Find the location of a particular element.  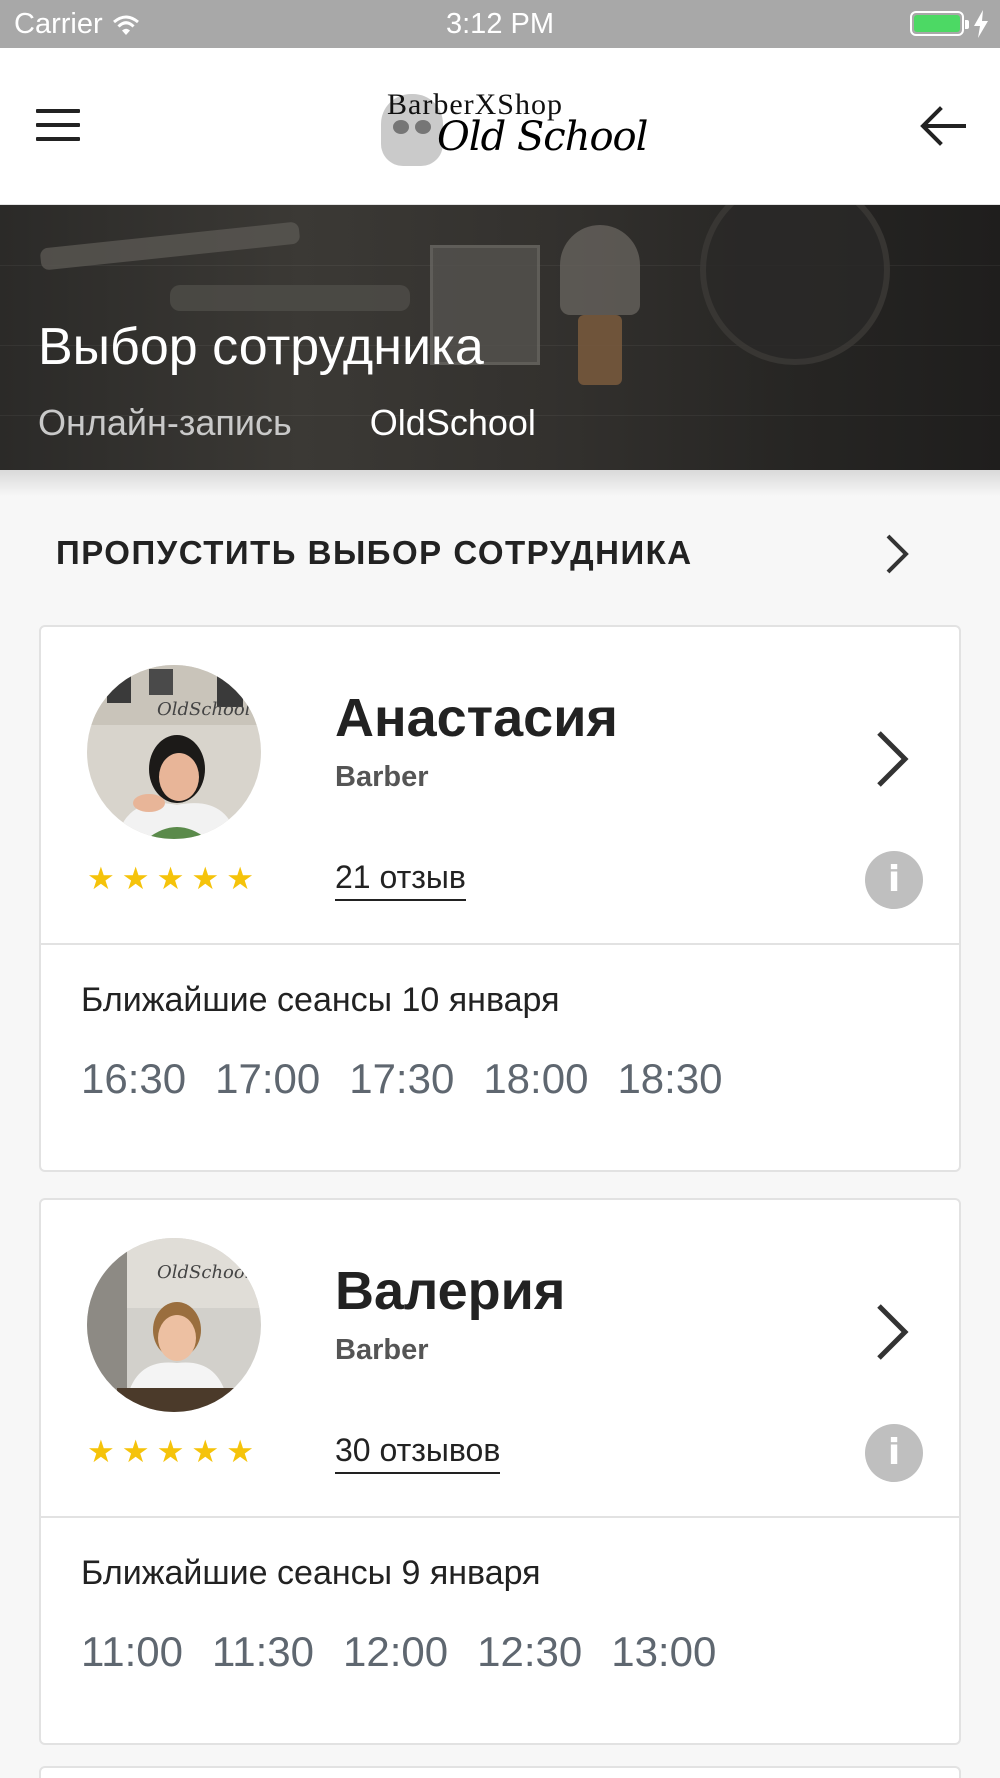

time-slot: 16:30 is located at coordinates (133, 1079).